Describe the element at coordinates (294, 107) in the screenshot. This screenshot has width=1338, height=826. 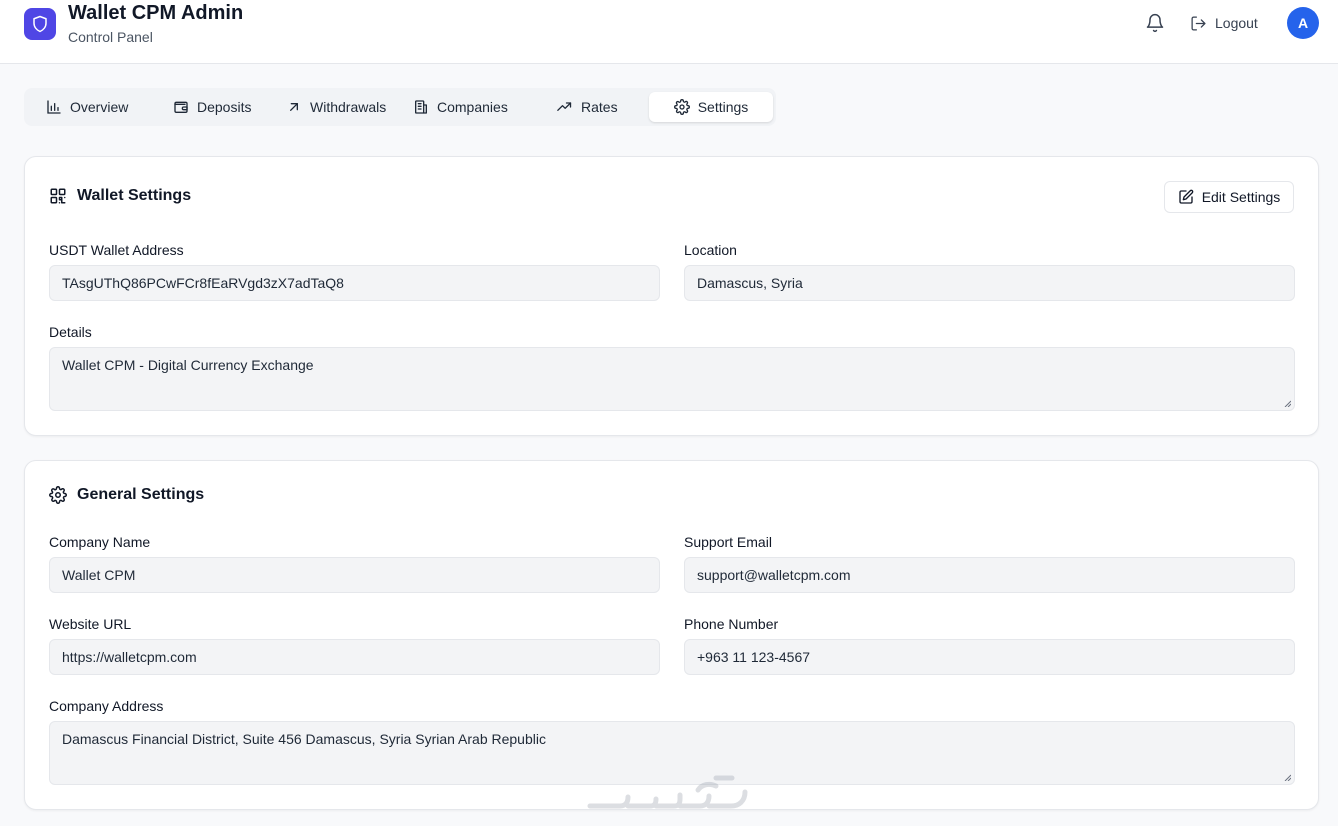
I see `arrow-up-right-icon` at that location.